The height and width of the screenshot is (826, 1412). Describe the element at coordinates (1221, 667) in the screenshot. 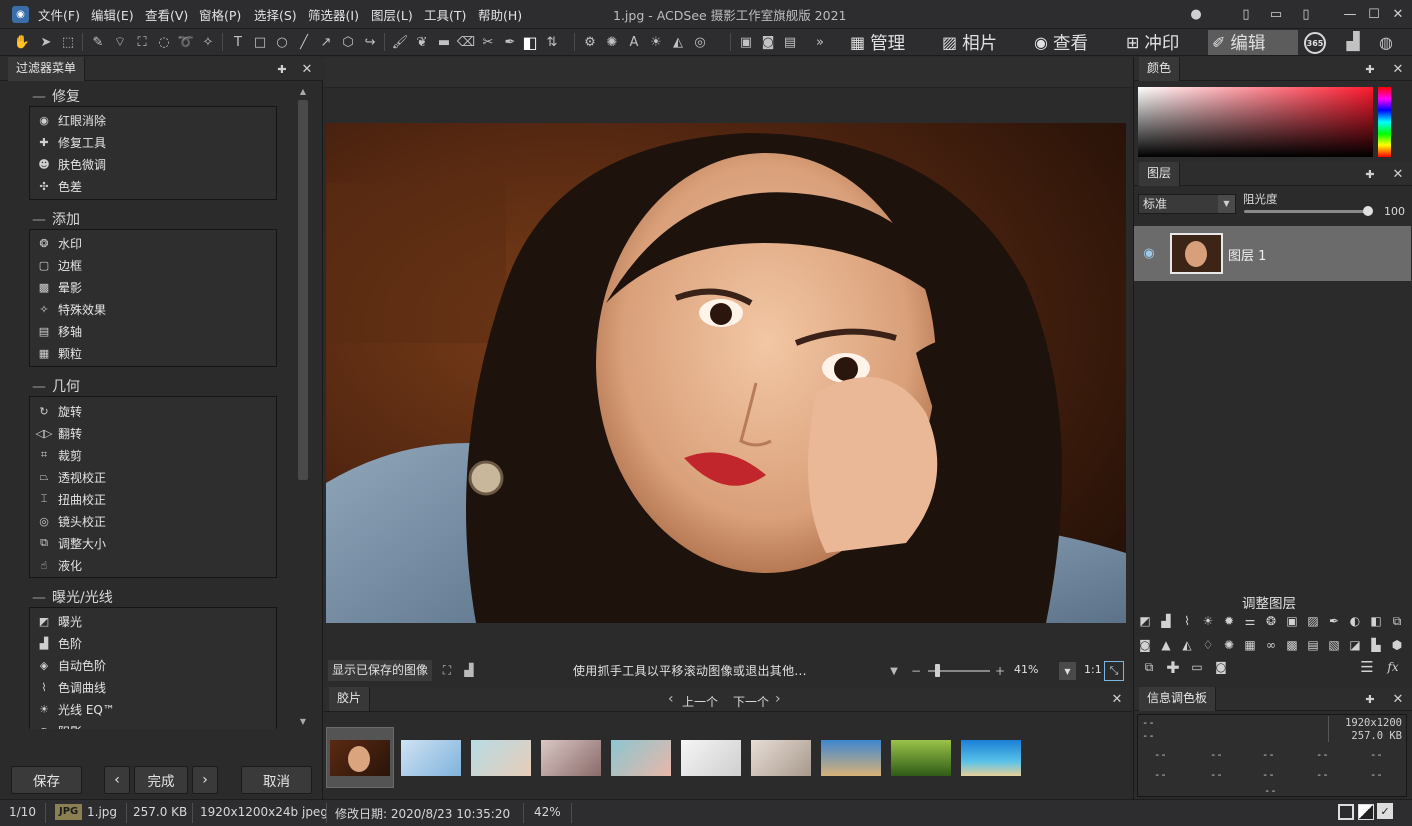

I see `mask-layer-icon: ◙` at that location.